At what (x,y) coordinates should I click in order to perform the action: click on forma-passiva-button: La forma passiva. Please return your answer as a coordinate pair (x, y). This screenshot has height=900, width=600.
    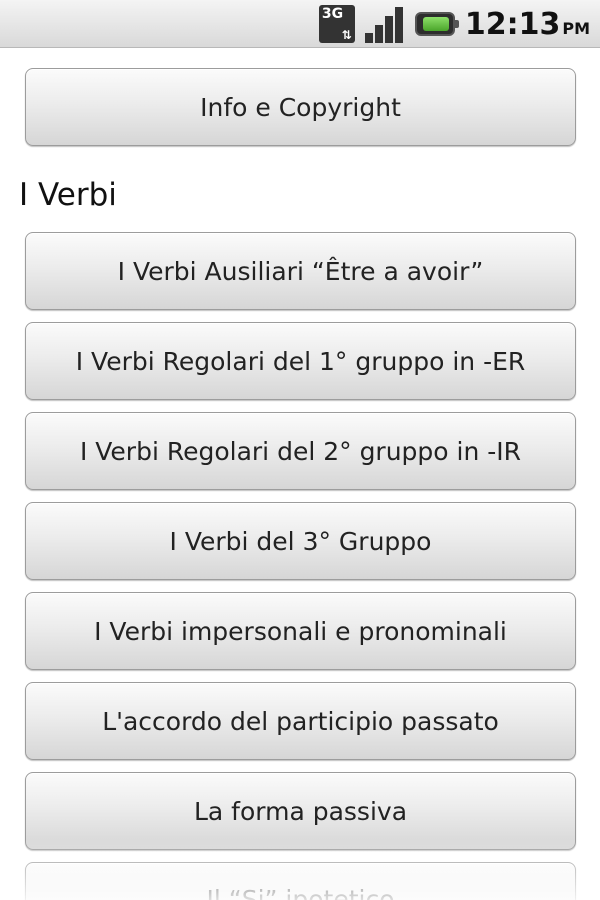
    Looking at the image, I should click on (300, 811).